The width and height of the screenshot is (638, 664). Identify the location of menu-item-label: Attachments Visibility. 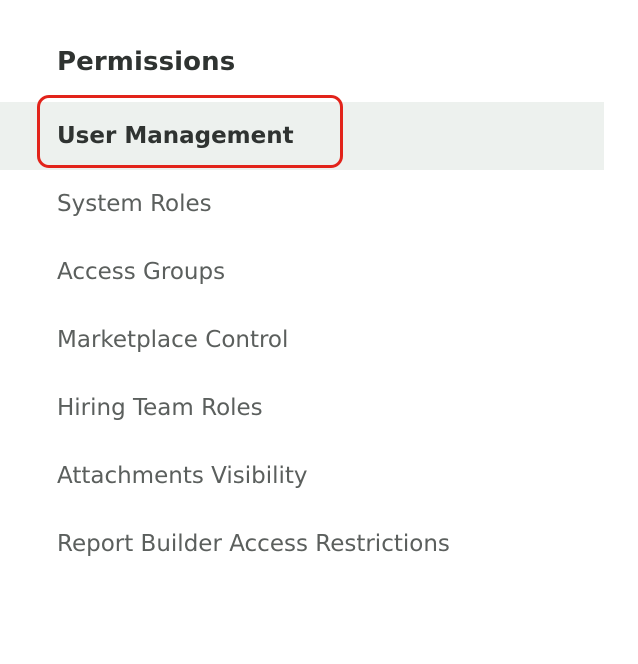
(182, 476).